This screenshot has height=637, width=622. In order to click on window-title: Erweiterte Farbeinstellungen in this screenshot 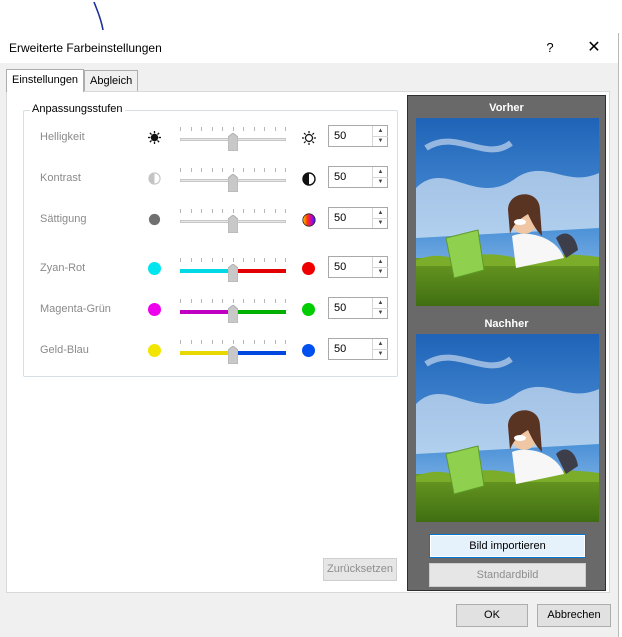, I will do `click(85, 48)`.